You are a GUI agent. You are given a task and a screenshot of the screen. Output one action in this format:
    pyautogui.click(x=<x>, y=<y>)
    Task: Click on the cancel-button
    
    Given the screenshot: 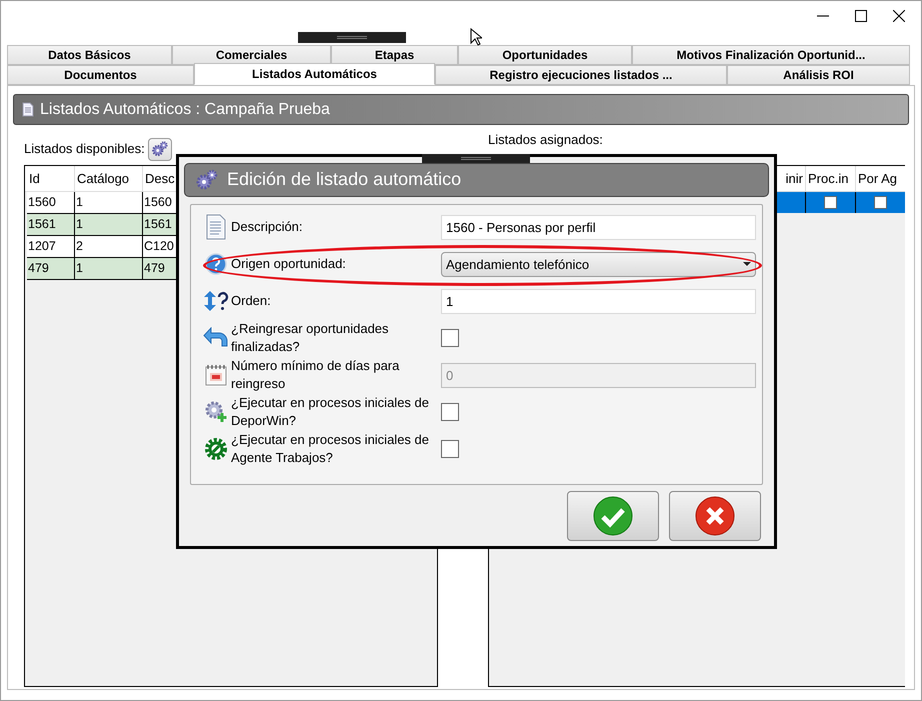 What is the action you would take?
    pyautogui.click(x=715, y=516)
    